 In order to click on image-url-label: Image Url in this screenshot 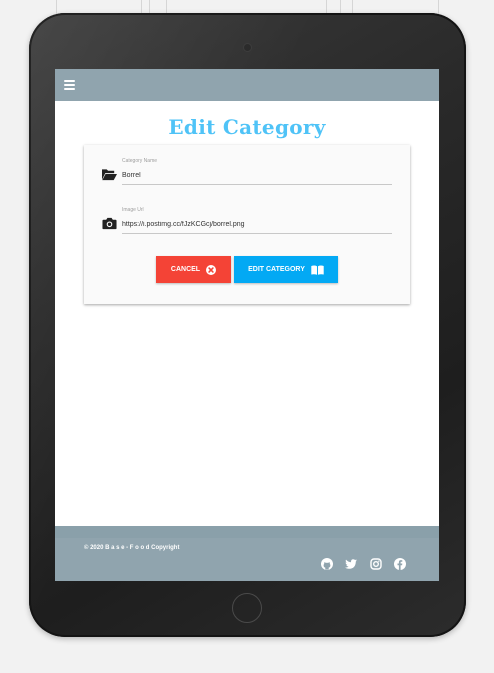, I will do `click(133, 210)`.